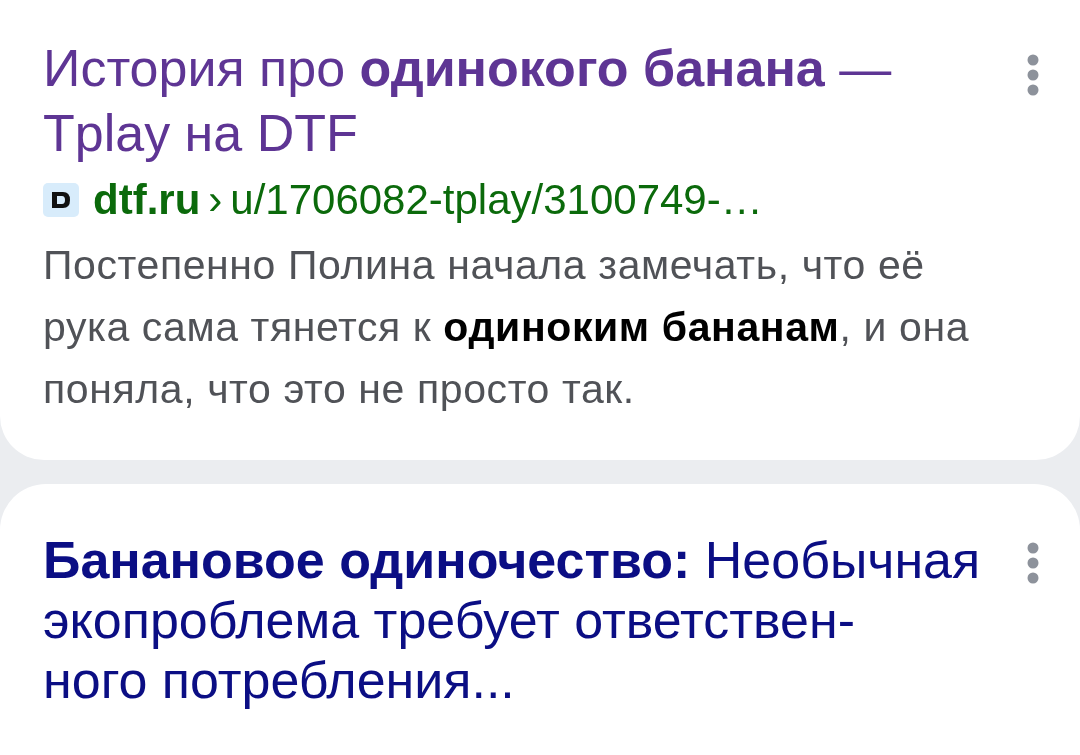 The image size is (1080, 755). What do you see at coordinates (61, 200) in the screenshot?
I see `favicon-icon` at bounding box center [61, 200].